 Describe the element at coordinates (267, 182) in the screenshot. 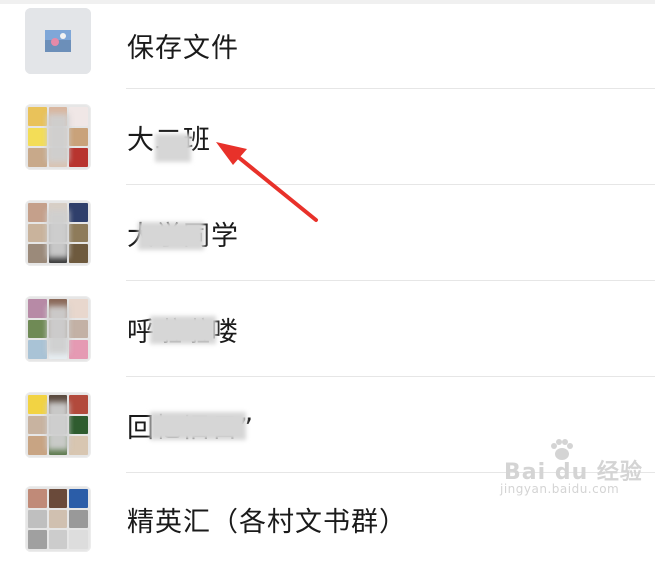

I see `red-arrow-annotation` at that location.